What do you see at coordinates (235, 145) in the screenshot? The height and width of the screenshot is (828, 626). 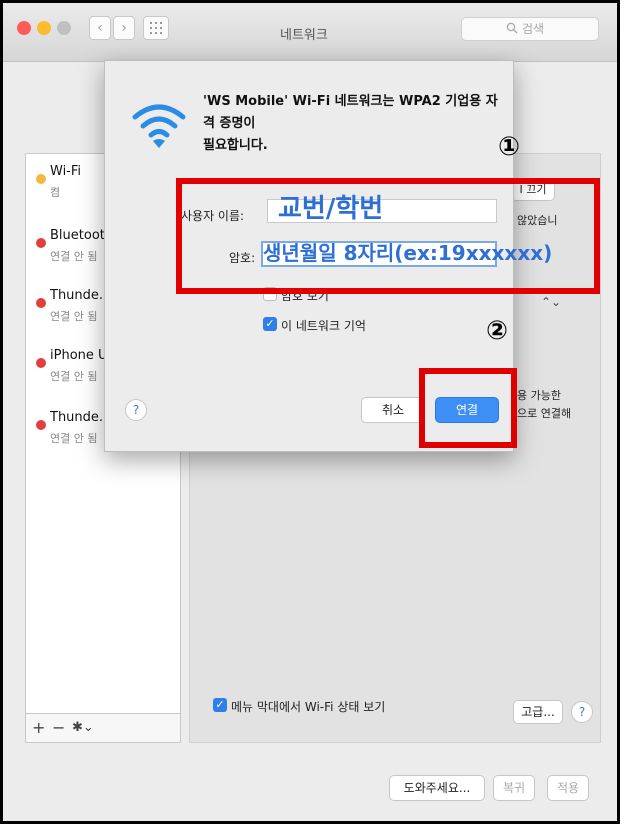 I see `dialog-message-line: 필요합니다.` at bounding box center [235, 145].